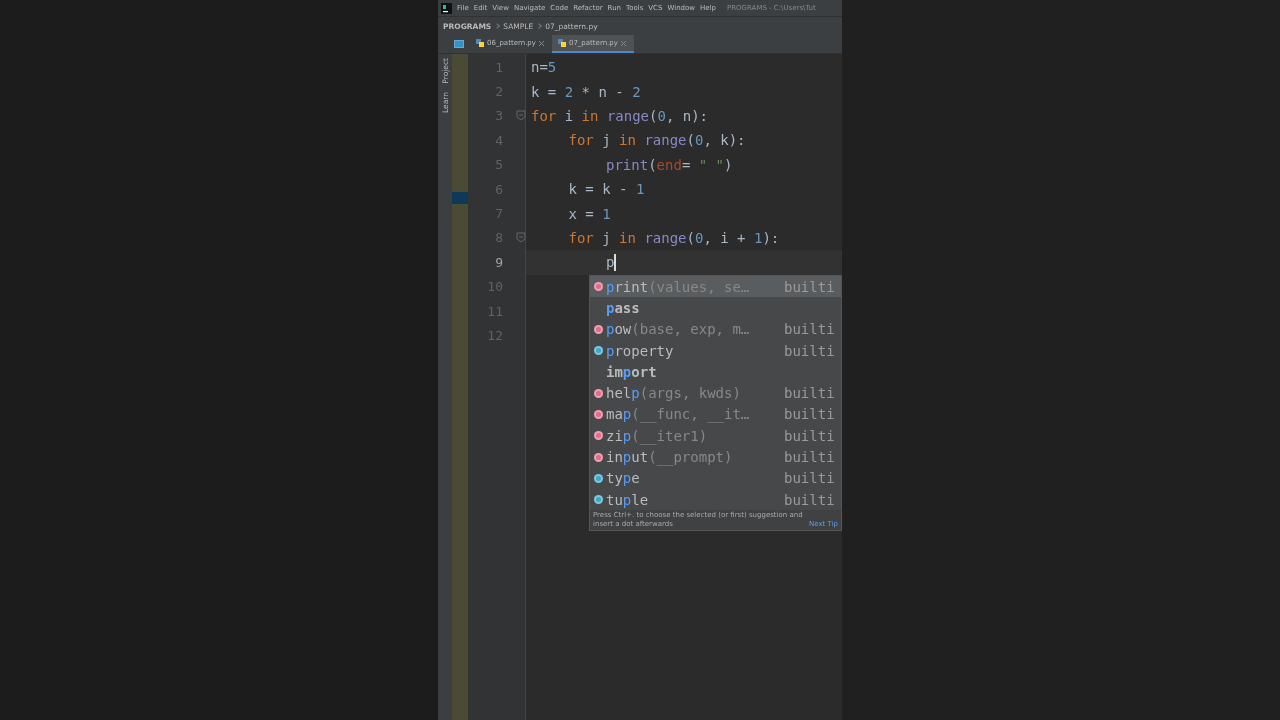 The width and height of the screenshot is (1280, 720). What do you see at coordinates (715, 372) in the screenshot?
I see `completion-item: import` at bounding box center [715, 372].